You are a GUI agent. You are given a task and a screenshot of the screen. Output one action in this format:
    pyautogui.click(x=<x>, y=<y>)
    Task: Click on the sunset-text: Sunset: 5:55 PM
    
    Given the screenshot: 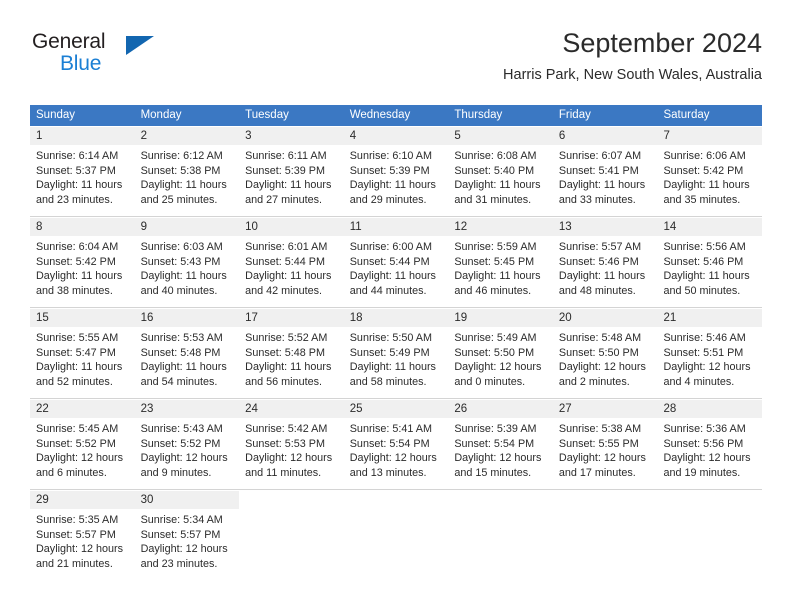 What is the action you would take?
    pyautogui.click(x=598, y=443)
    